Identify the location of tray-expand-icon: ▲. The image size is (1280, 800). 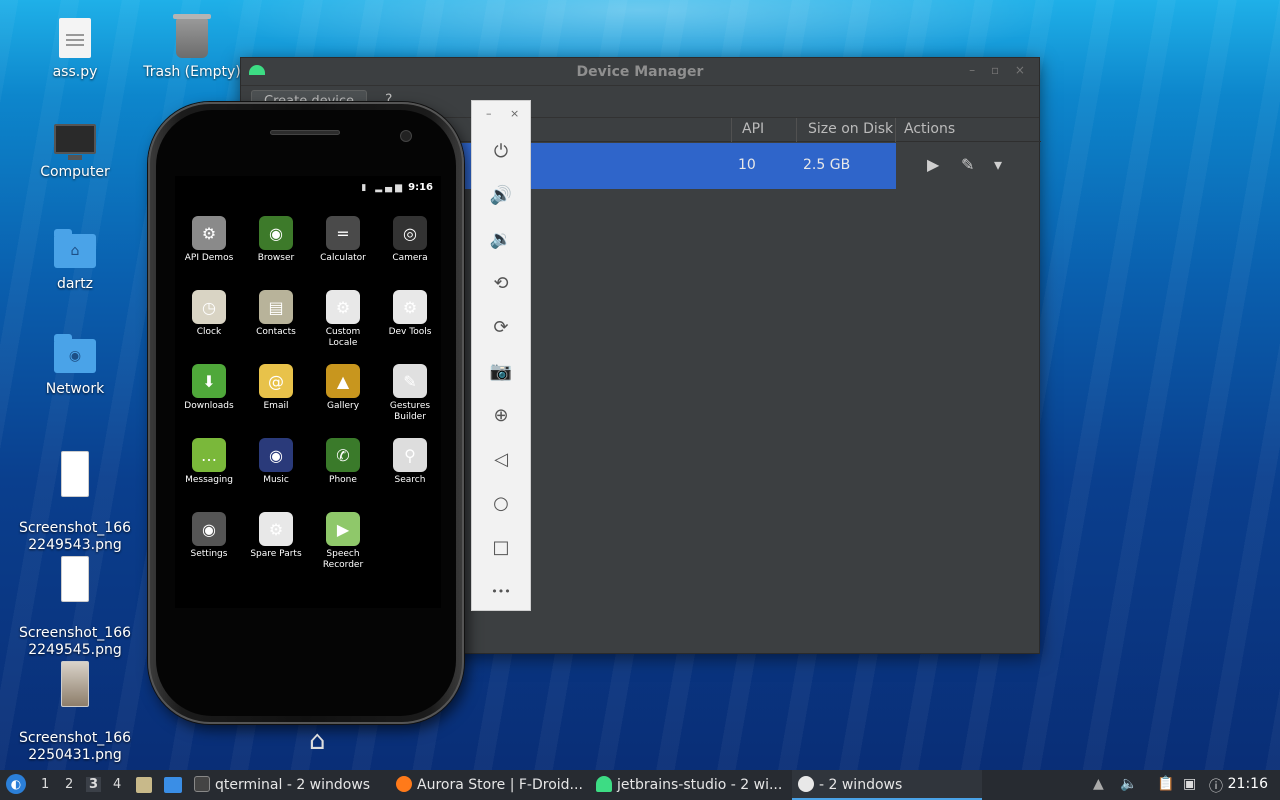
(1098, 784).